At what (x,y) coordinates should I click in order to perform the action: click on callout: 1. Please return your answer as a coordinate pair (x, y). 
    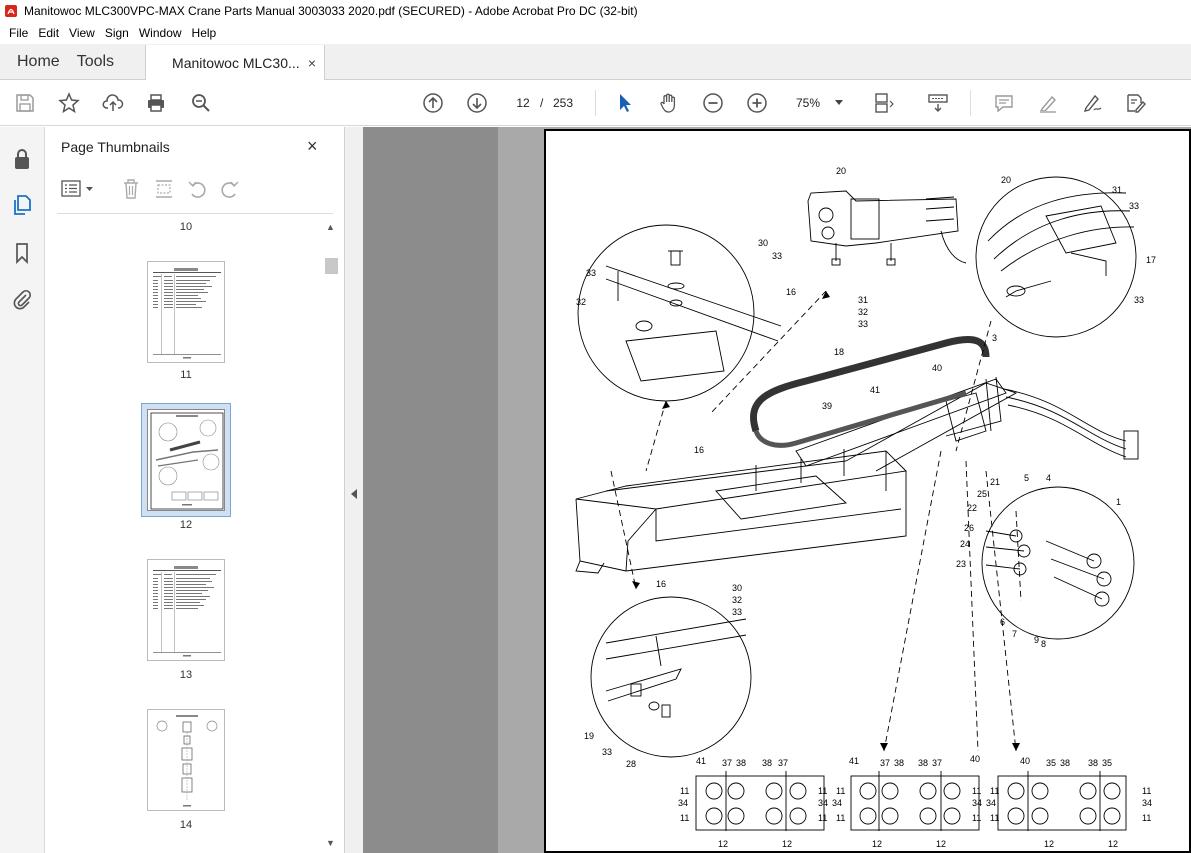
    Looking at the image, I should click on (1118, 502).